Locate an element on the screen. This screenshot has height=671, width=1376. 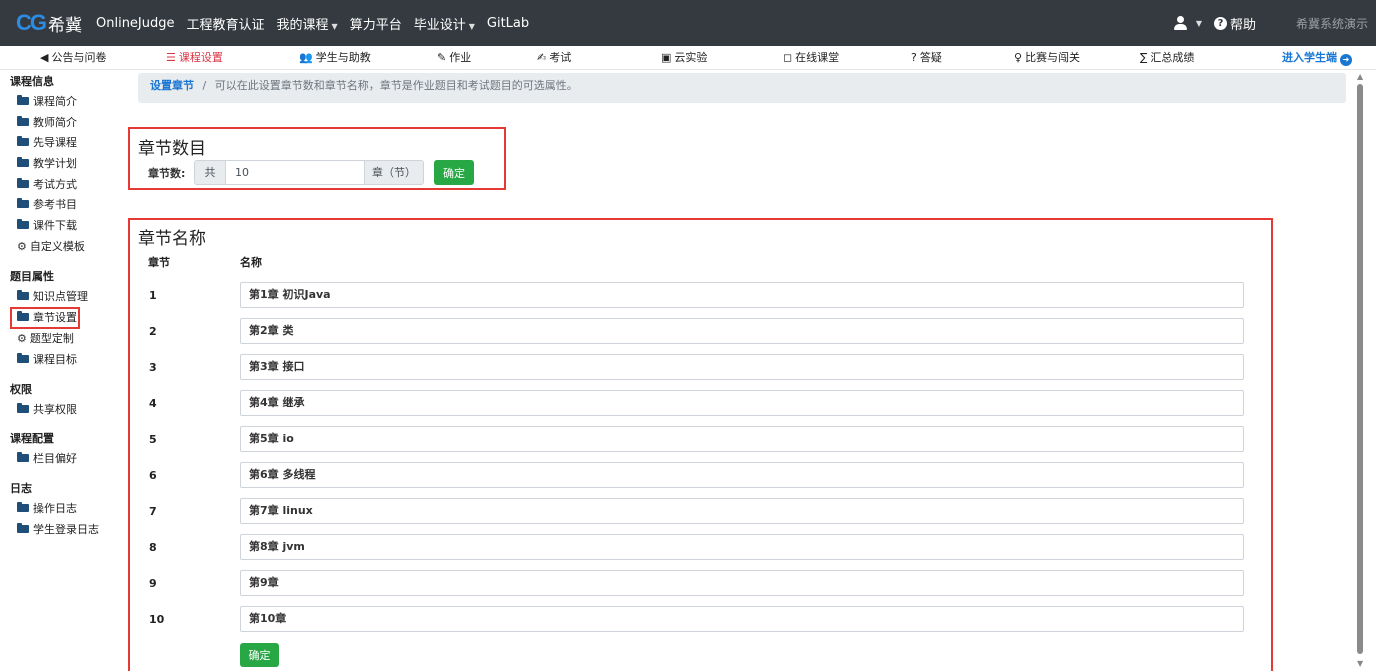
scrollbar-thumb is located at coordinates (1360, 369).